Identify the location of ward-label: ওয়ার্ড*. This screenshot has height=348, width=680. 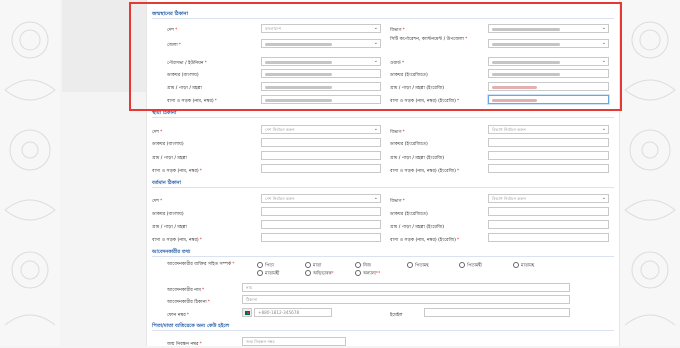
(397, 63).